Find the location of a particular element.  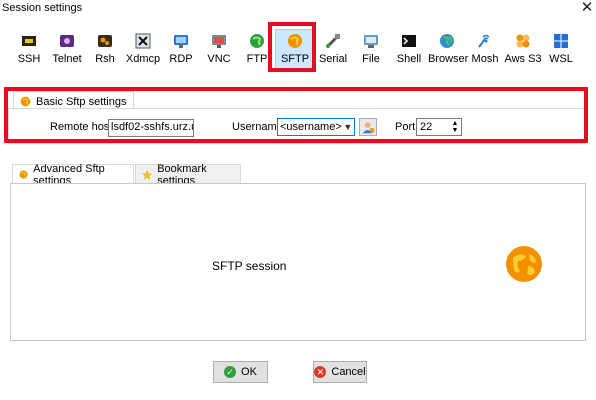

session-type-xdmcp: Xdmcp is located at coordinates (143, 50).